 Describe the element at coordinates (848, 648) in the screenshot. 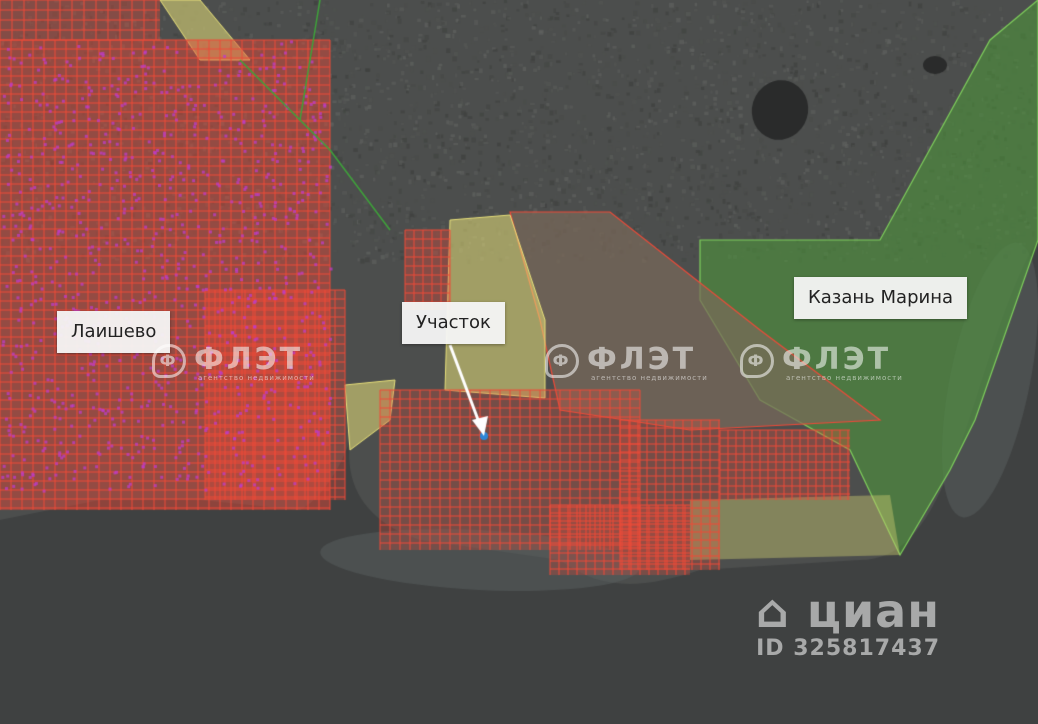

I see `listing-id: ID 325817437` at that location.